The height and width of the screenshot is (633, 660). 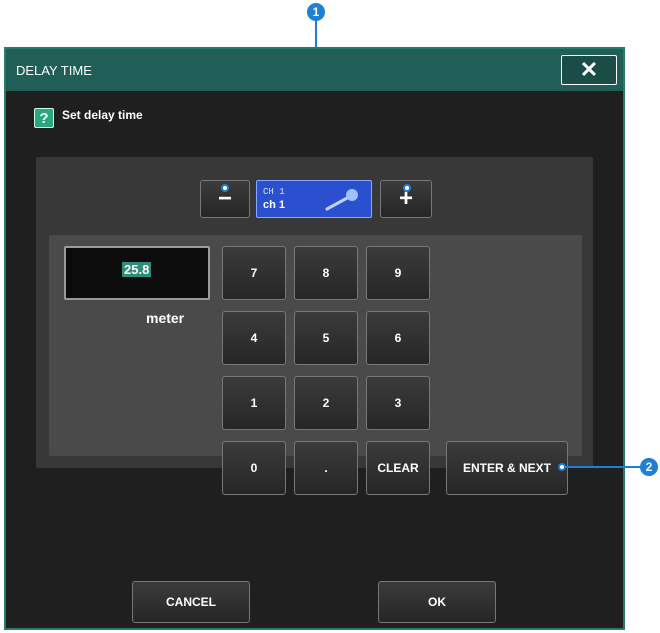 I want to click on enter-next-button: ENTER & NEXT, so click(x=507, y=468).